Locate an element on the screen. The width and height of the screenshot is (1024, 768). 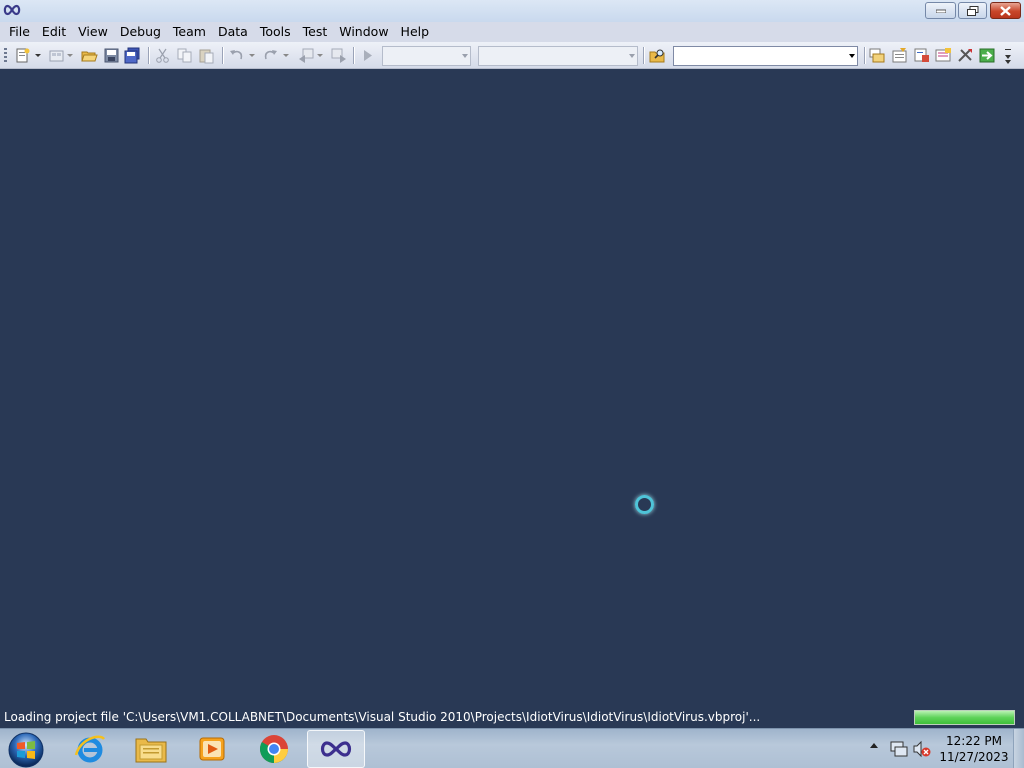
add-item-dropdown is located at coordinates (70, 55).